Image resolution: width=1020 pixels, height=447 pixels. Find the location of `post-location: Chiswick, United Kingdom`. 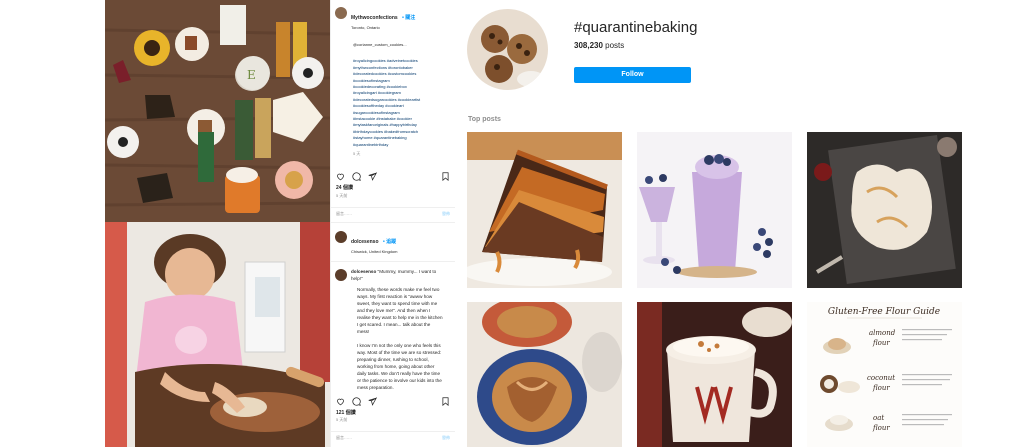

post-location: Chiswick, United Kingdom is located at coordinates (374, 251).